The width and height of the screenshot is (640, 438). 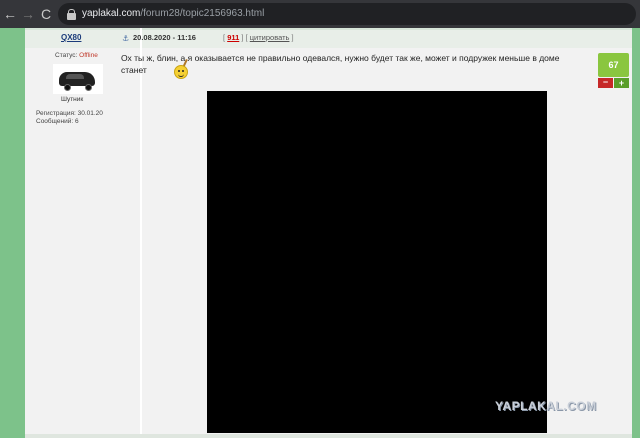 I want to click on address-bar: yaplakal.com/forum28/topic2156963.html, so click(x=347, y=14).